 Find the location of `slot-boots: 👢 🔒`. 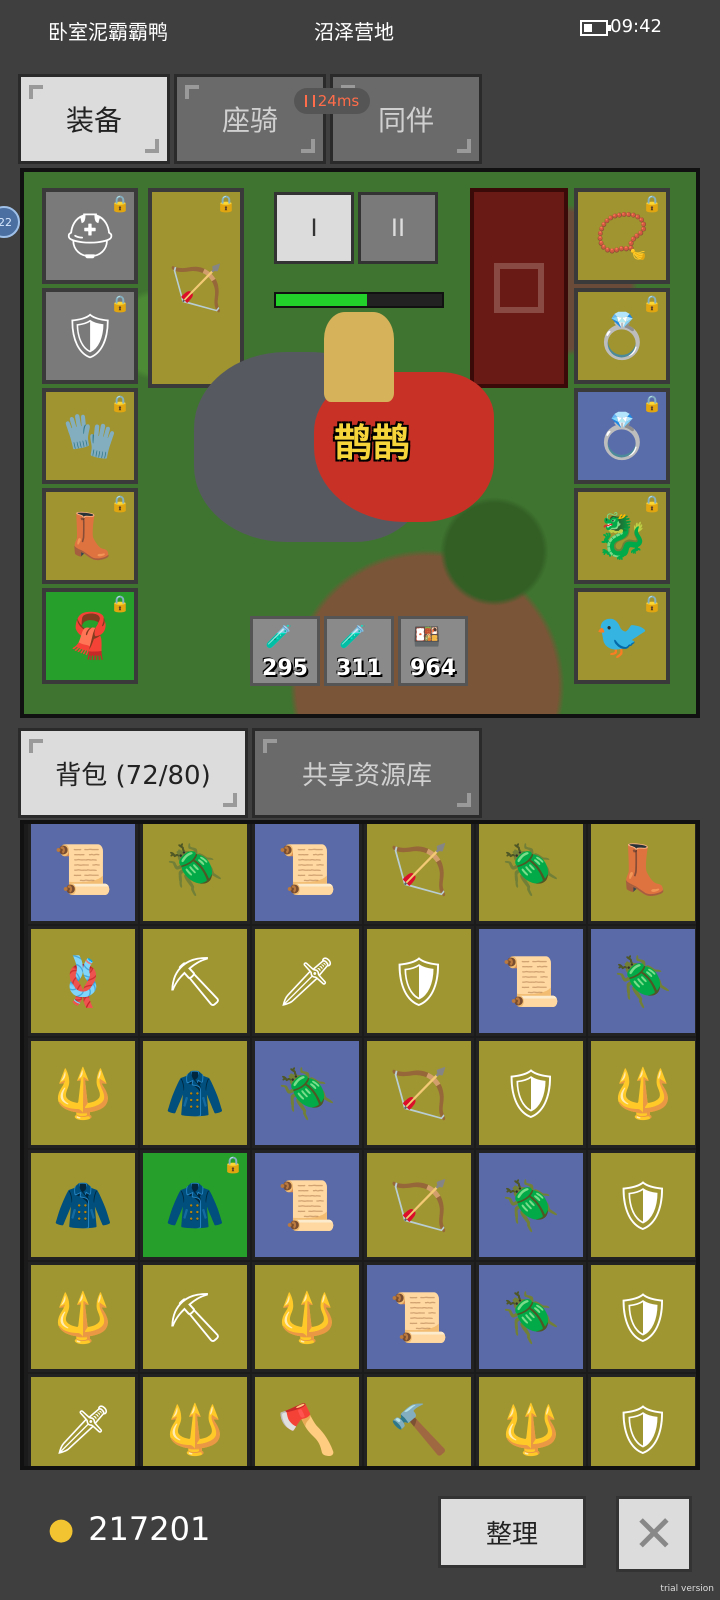

slot-boots: 👢 🔒 is located at coordinates (90, 536).